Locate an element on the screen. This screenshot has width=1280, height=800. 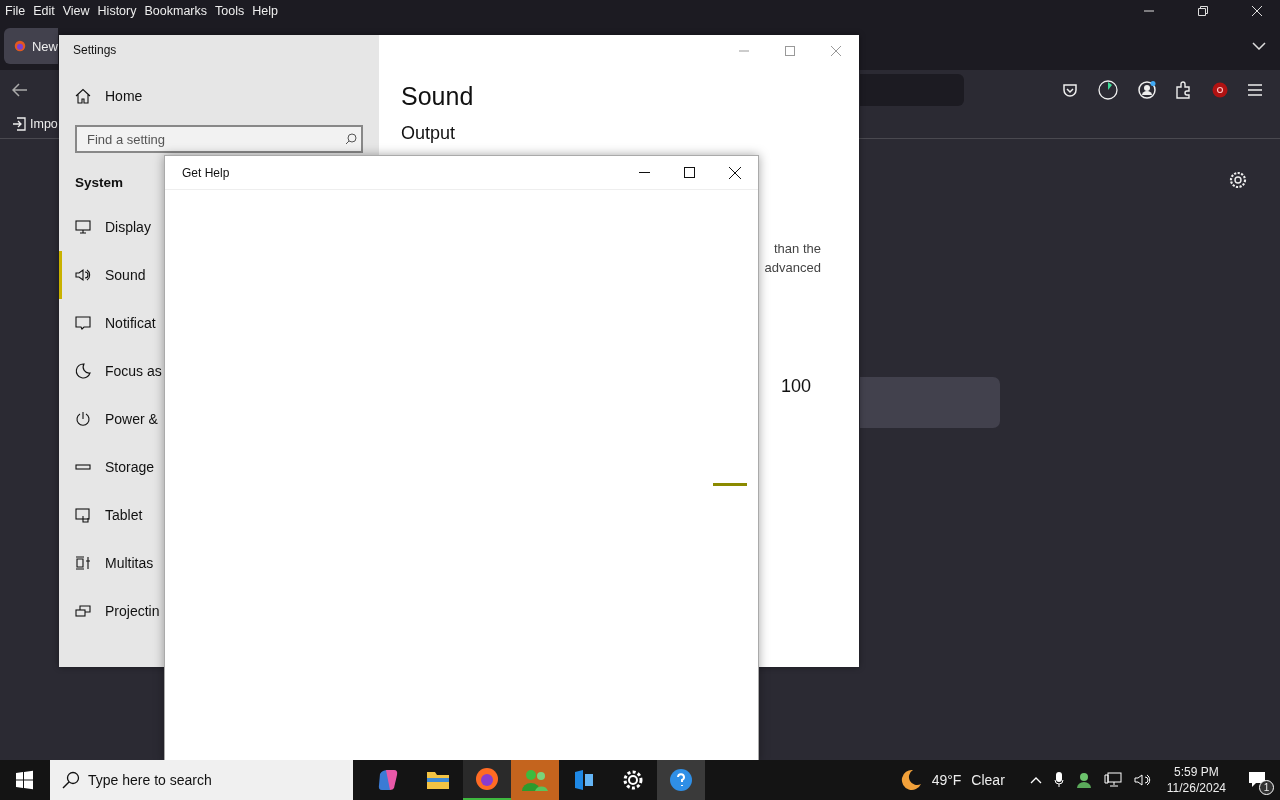
clock-date: 11/26/2024 is located at coordinates (1196, 788).